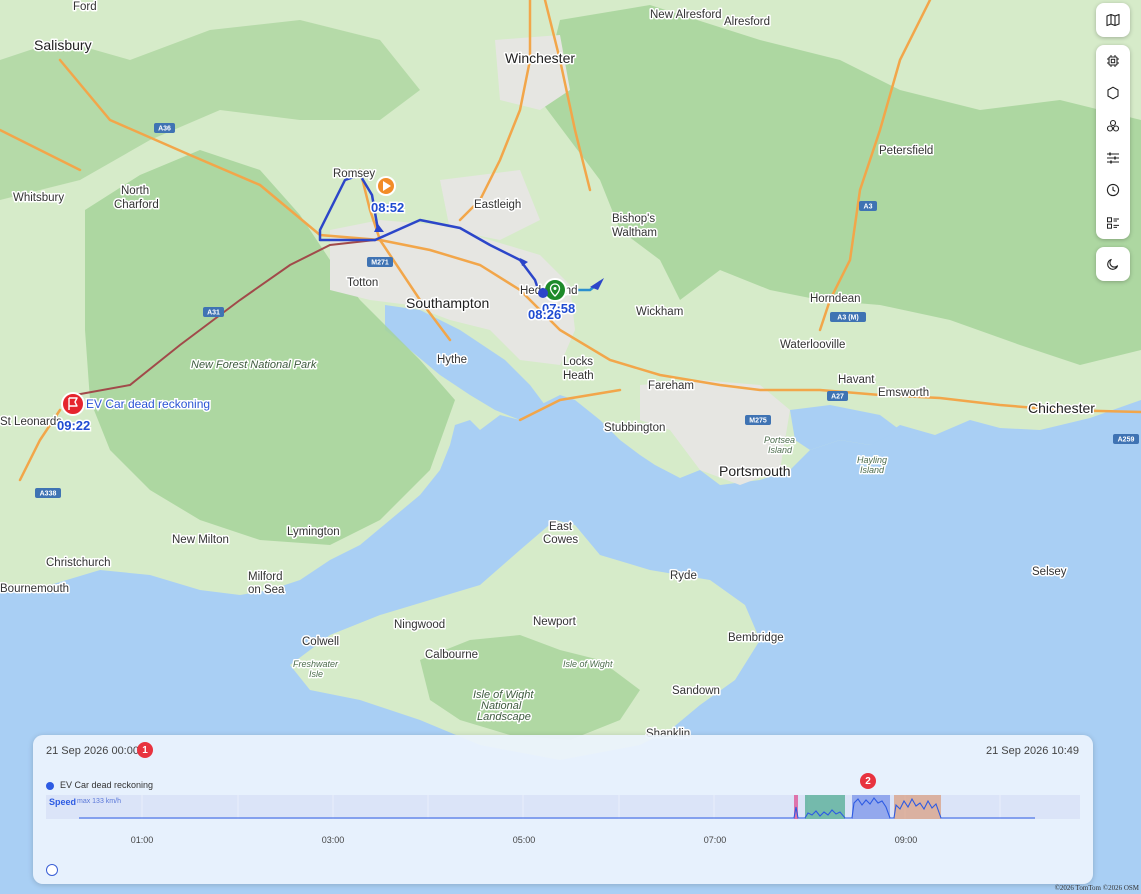 The width and height of the screenshot is (1141, 894). Describe the element at coordinates (200, 540) in the screenshot. I see `place-label: New Milton` at that location.